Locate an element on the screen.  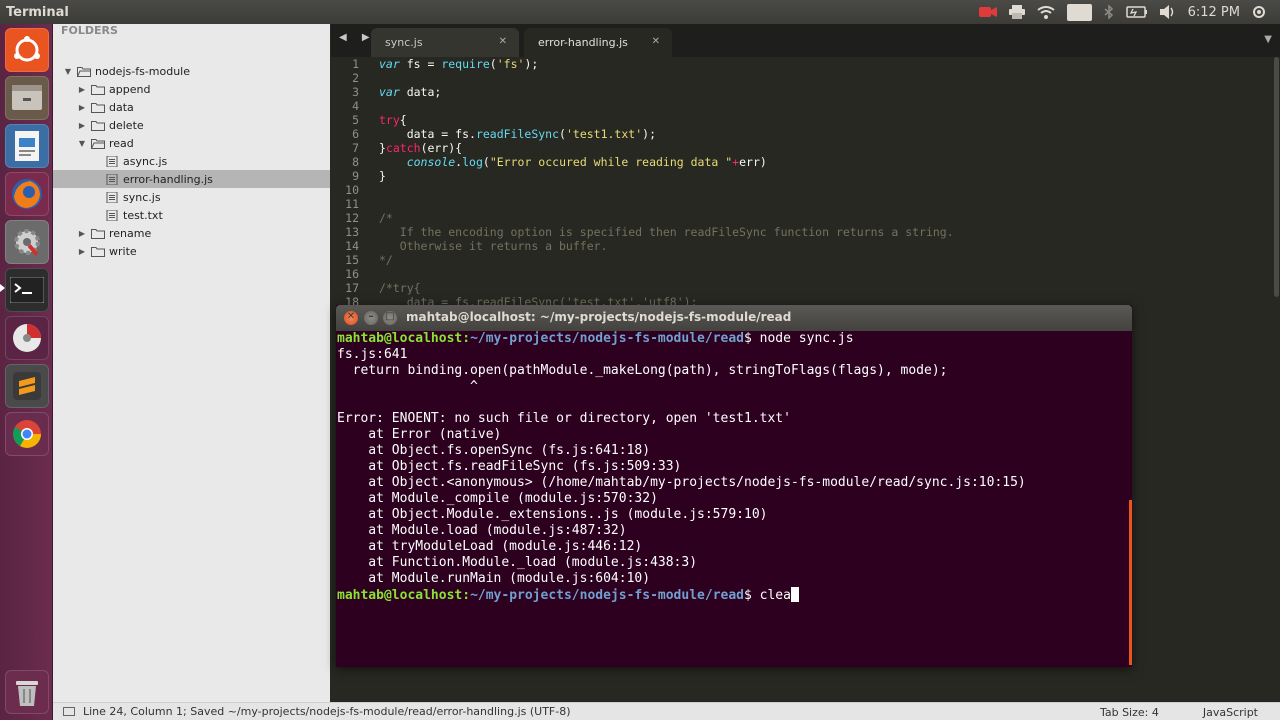
code-token: */ is located at coordinates (386, 260).